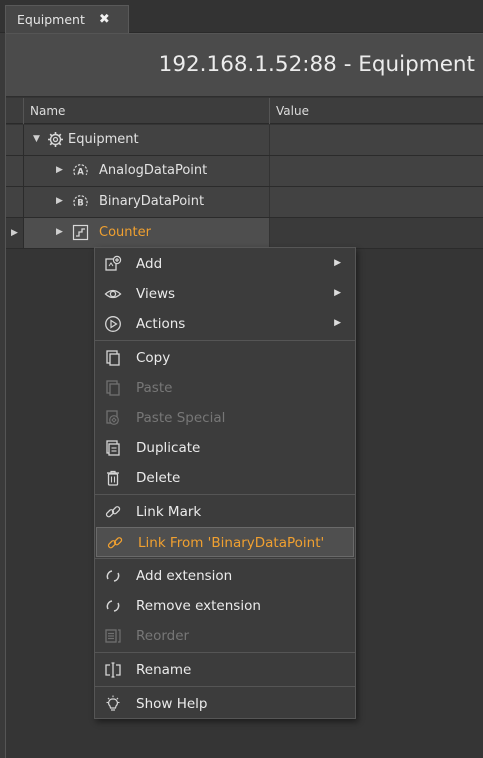 The height and width of the screenshot is (758, 483). What do you see at coordinates (115, 543) in the screenshot?
I see `link-from-icon` at bounding box center [115, 543].